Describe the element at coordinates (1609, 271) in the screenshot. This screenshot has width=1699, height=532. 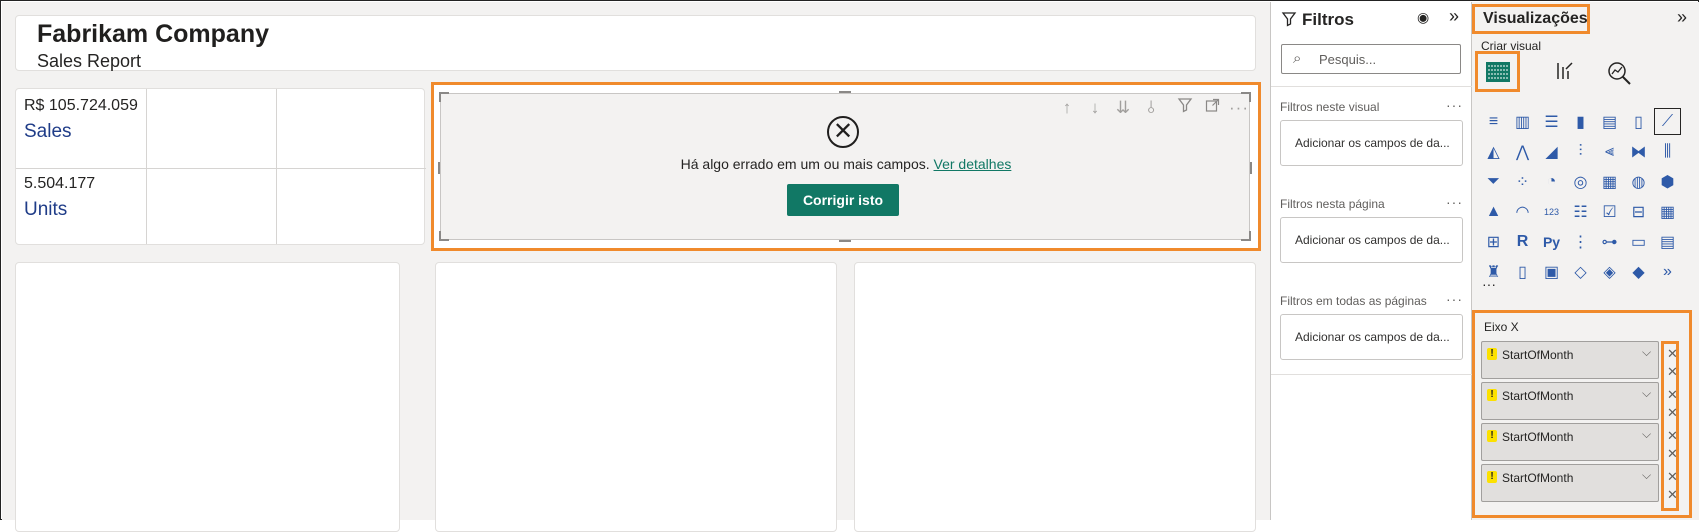
I see `power-automate-icon: ◈` at that location.